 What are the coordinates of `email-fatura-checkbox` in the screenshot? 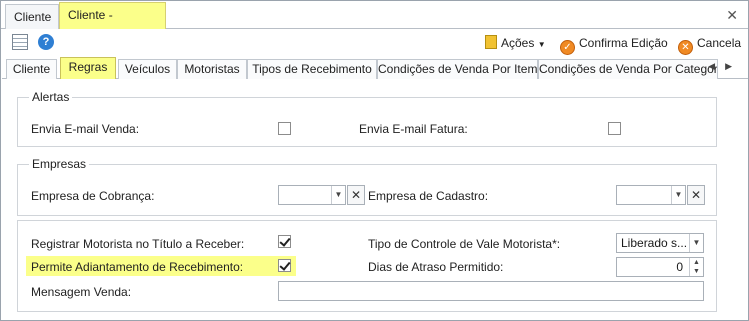 It's located at (614, 128).